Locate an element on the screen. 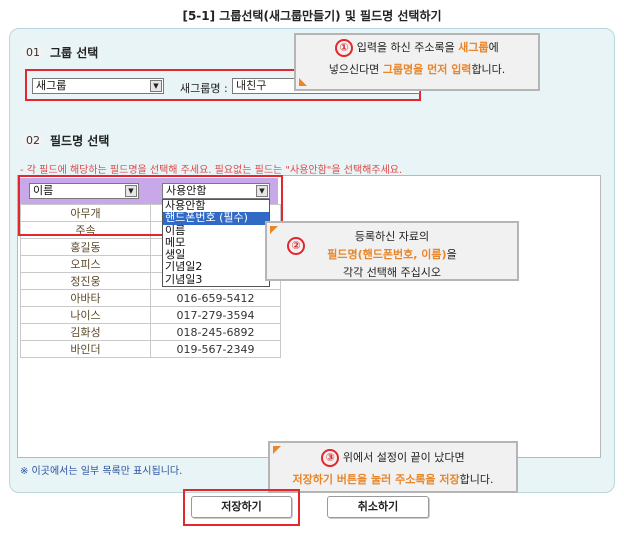 This screenshot has width=624, height=550. name-cell: 정진웅 is located at coordinates (85, 281).